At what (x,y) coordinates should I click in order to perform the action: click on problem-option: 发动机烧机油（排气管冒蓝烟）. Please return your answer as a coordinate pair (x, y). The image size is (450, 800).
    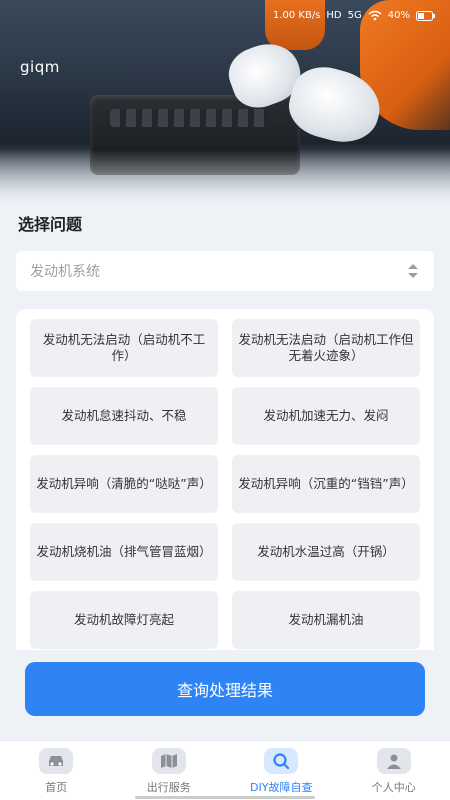
    Looking at the image, I should click on (124, 552).